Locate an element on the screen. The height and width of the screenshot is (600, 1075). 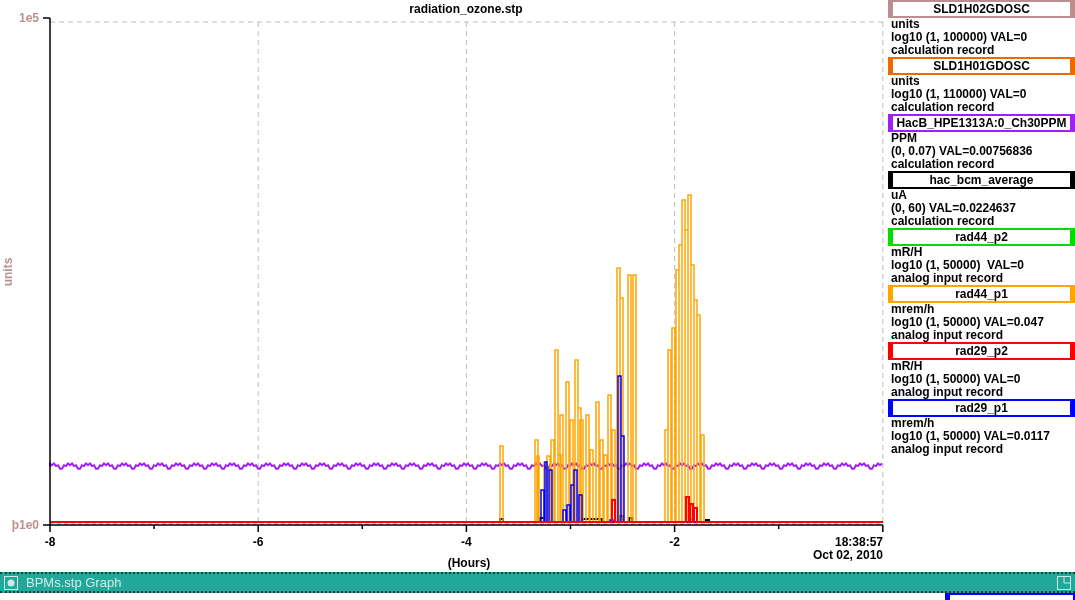
y-tick-label: 1e5 is located at coordinates (28, 18).